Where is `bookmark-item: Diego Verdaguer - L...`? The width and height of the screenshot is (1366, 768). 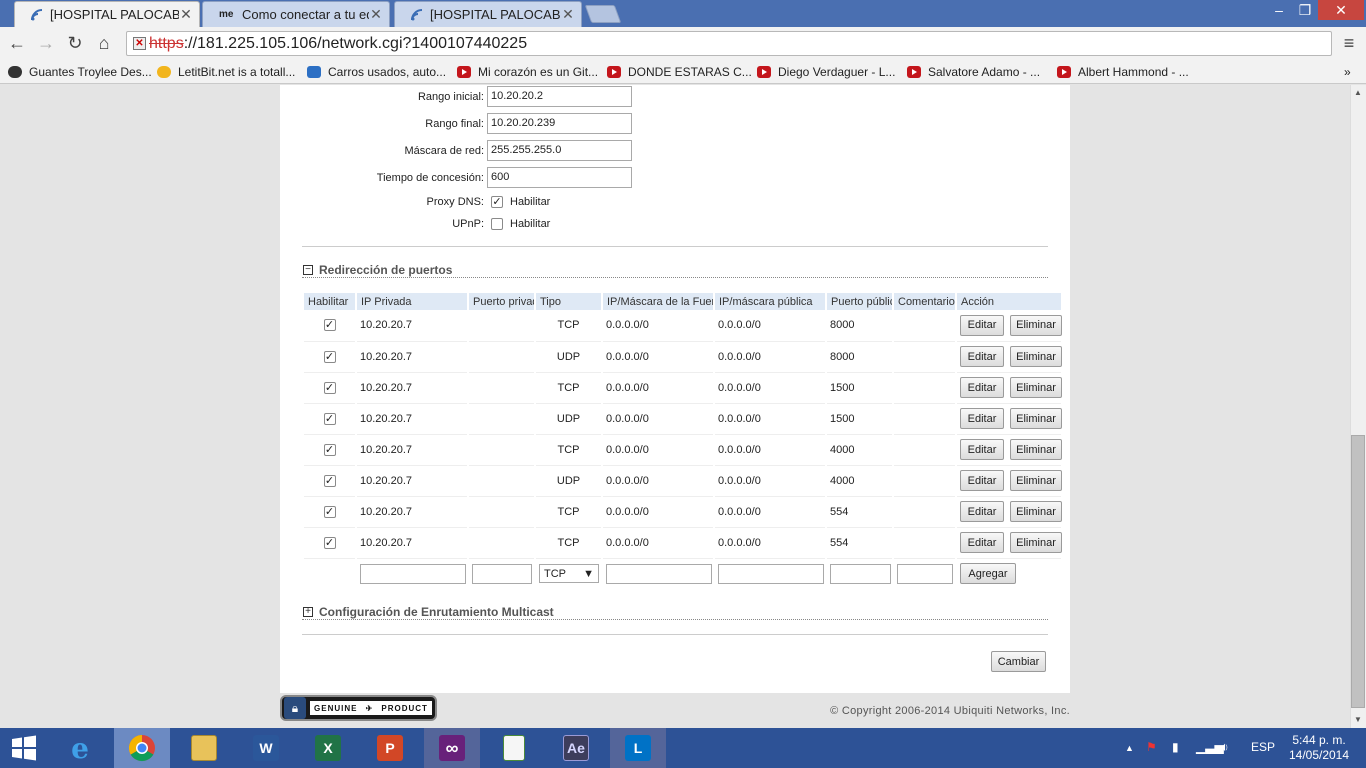 bookmark-item: Diego Verdaguer - L... is located at coordinates (826, 71).